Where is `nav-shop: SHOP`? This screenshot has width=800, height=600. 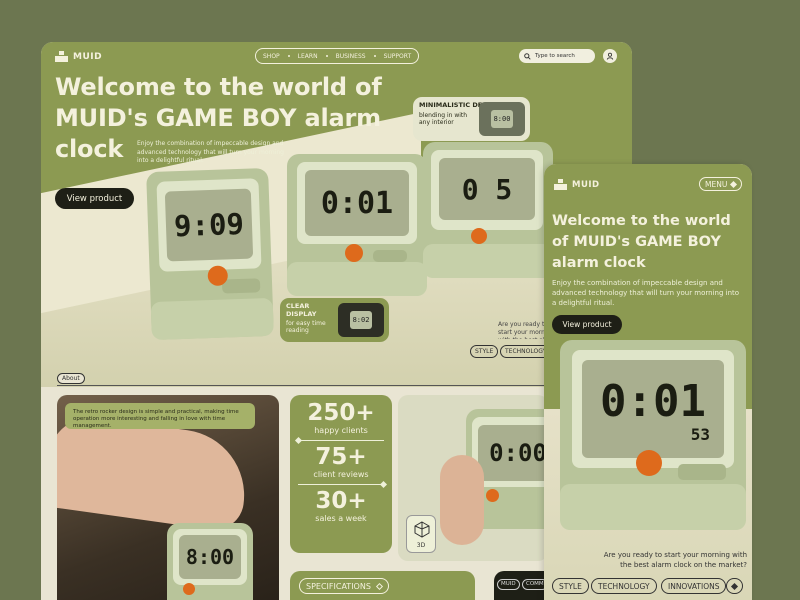 nav-shop: SHOP is located at coordinates (271, 56).